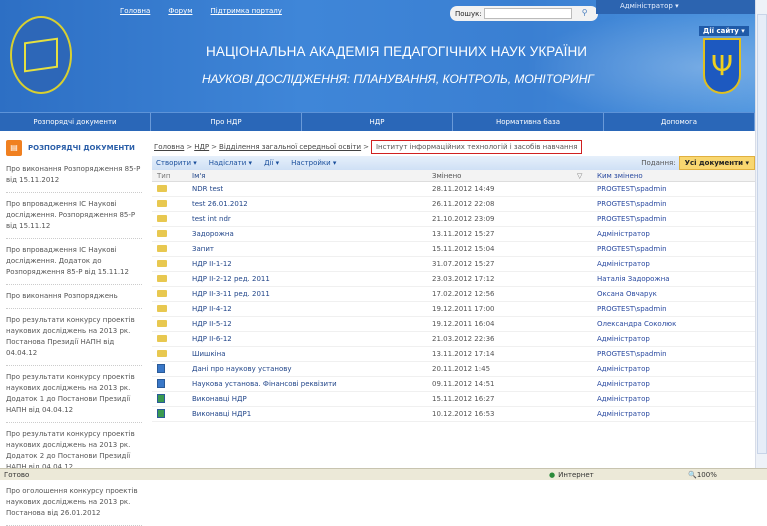 This screenshot has width=767, height=526. I want to click on modified-by-link: Оксана Овчарук, so click(674, 294).